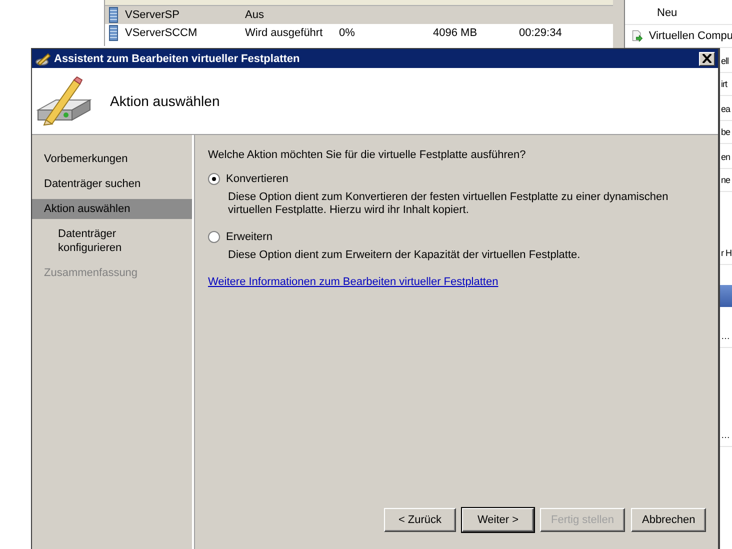 The height and width of the screenshot is (549, 732). What do you see at coordinates (668, 520) in the screenshot?
I see `wizard-button: Abbrechen` at bounding box center [668, 520].